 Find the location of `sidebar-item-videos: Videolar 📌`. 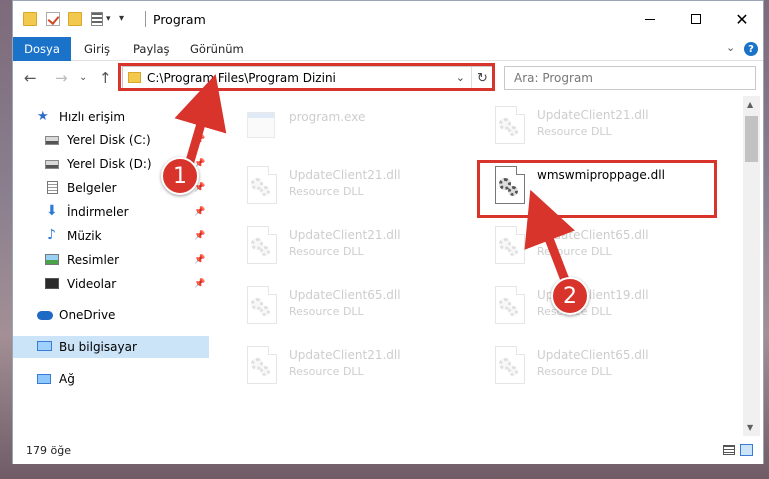

sidebar-item-videos: Videolar 📌 is located at coordinates (111, 284).